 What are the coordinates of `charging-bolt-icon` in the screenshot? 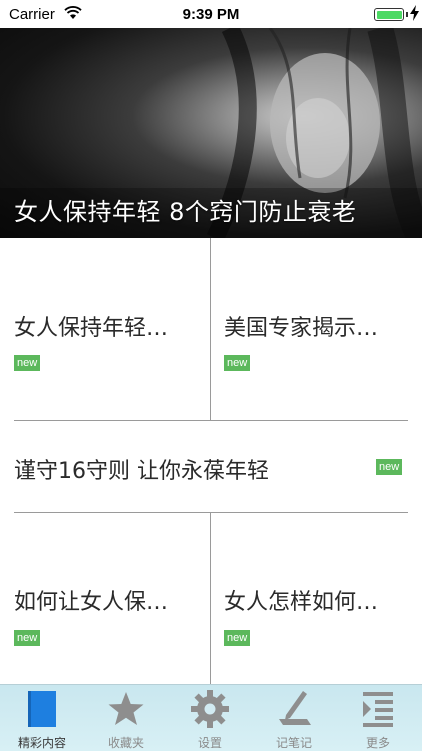 It's located at (414, 13).